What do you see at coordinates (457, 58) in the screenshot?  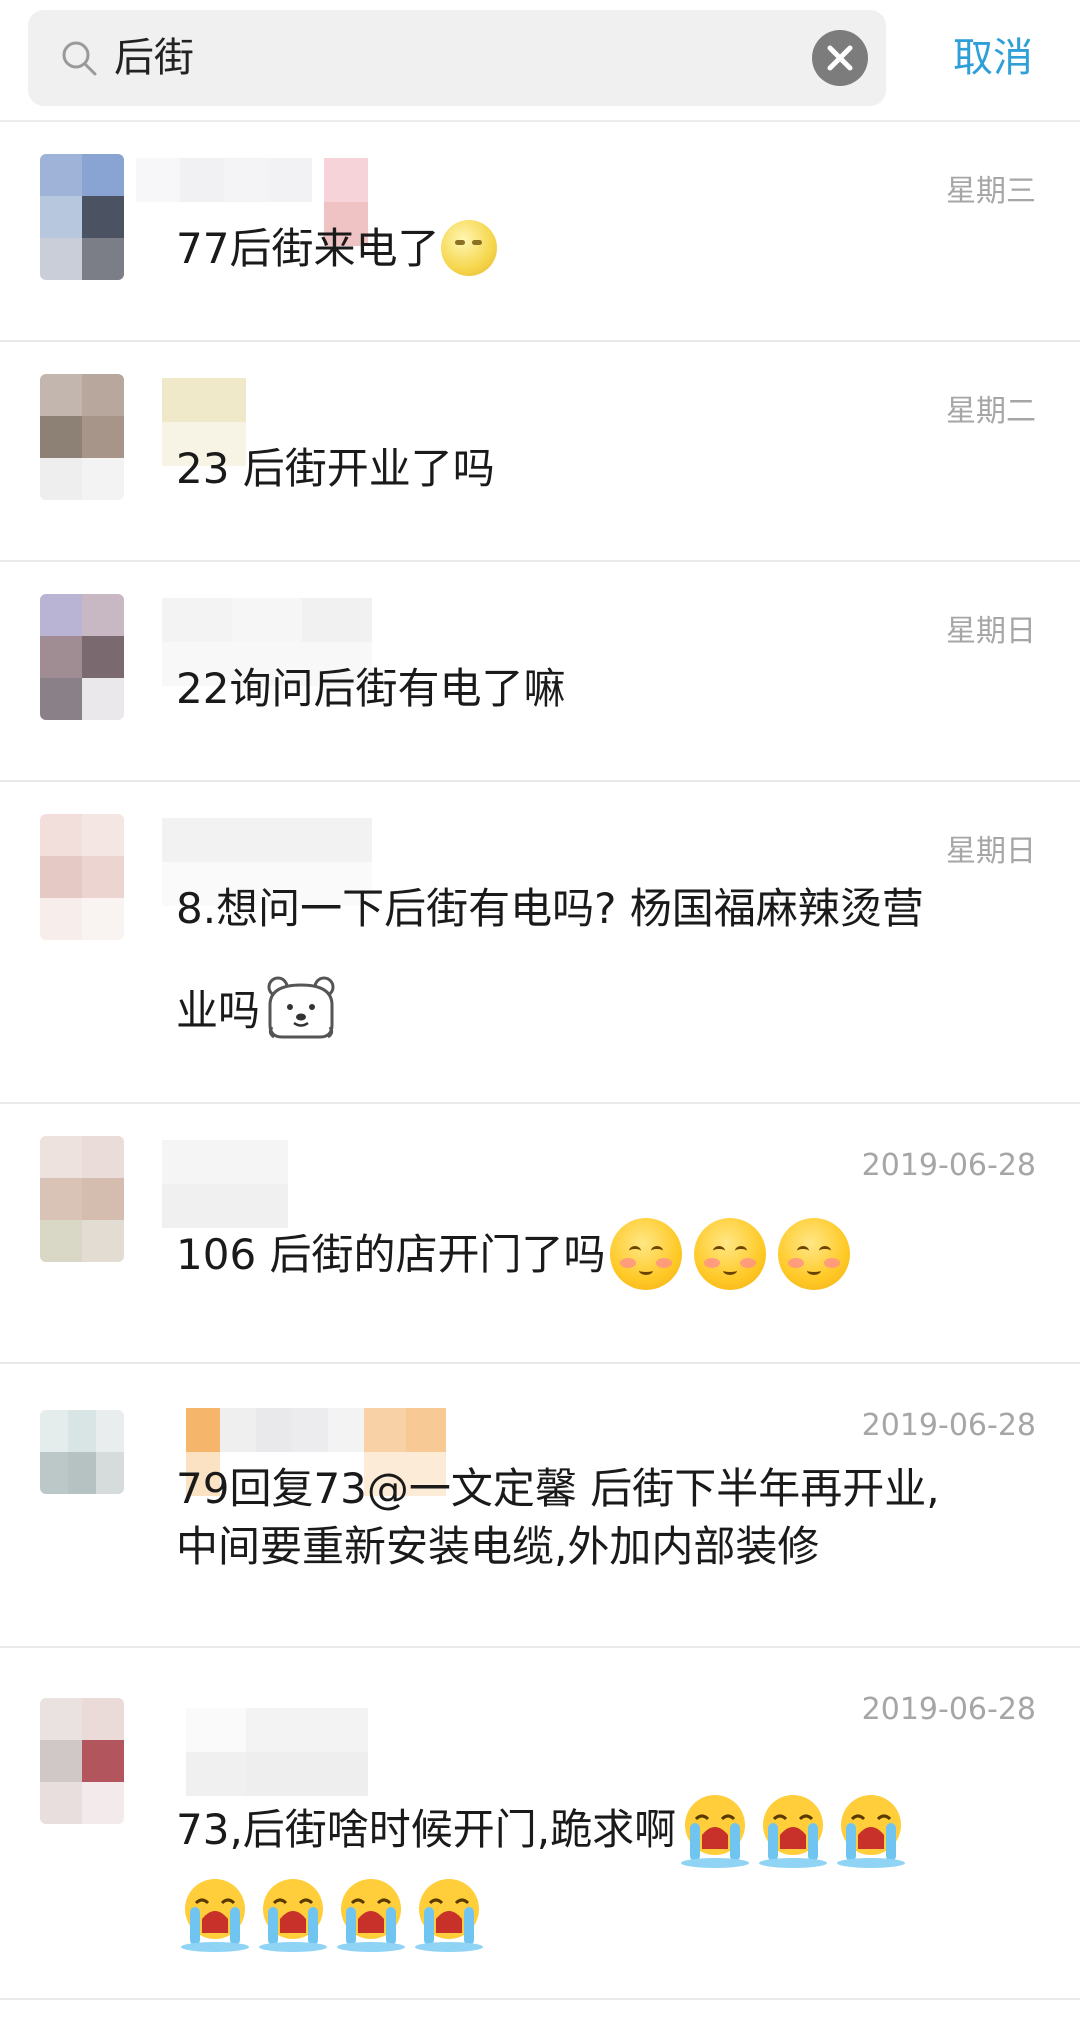 I see `search-input: 后街` at bounding box center [457, 58].